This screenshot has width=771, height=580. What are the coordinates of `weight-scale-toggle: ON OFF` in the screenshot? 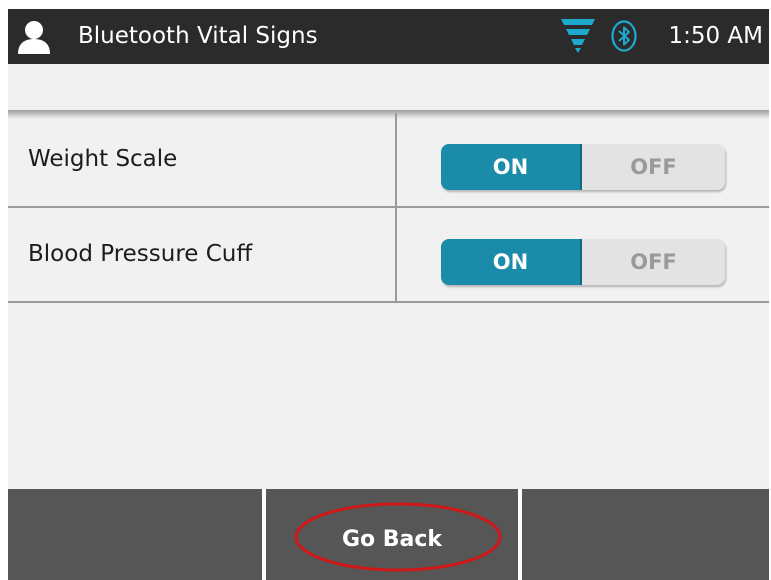 It's located at (583, 167).